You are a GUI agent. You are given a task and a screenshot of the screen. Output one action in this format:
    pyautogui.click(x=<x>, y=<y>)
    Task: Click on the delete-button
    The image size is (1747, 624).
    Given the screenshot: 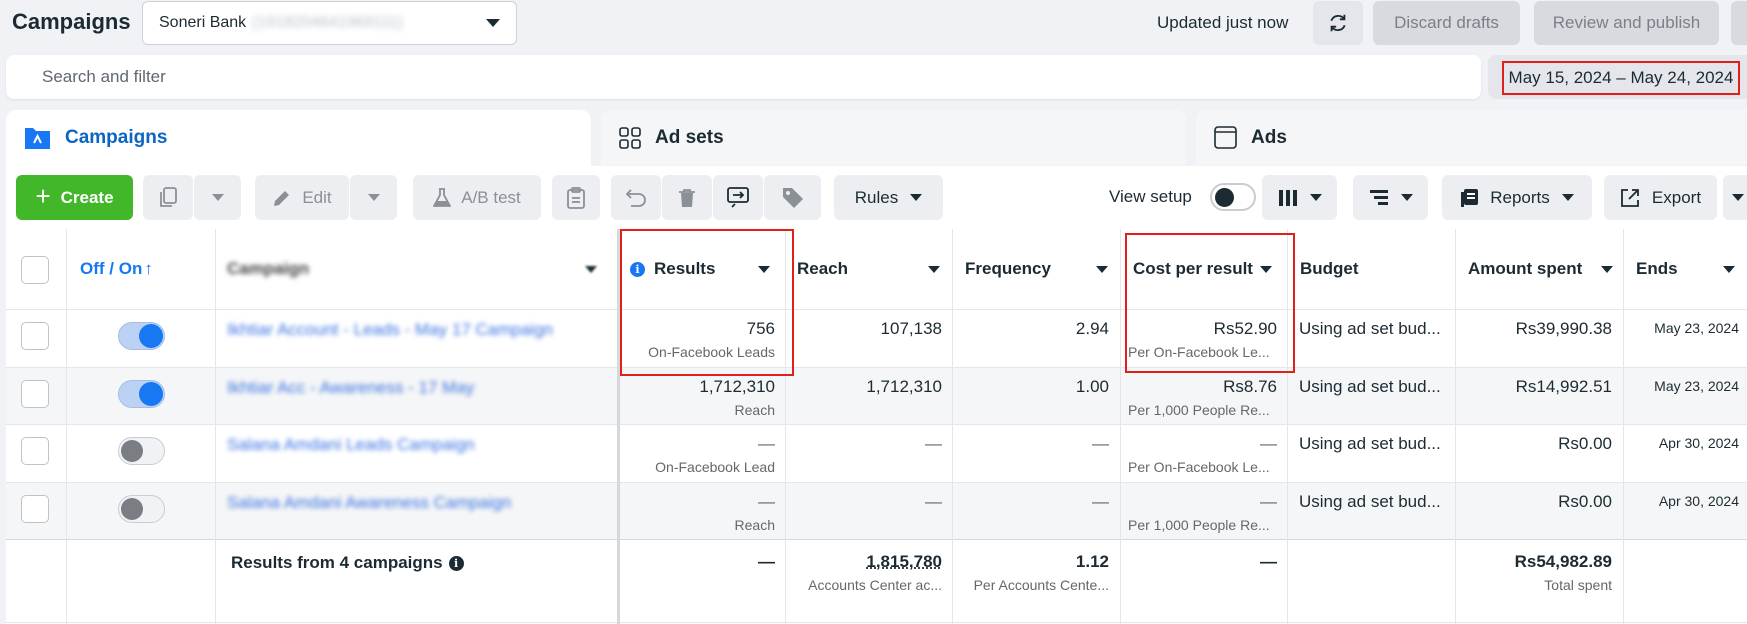 What is the action you would take?
    pyautogui.click(x=687, y=197)
    